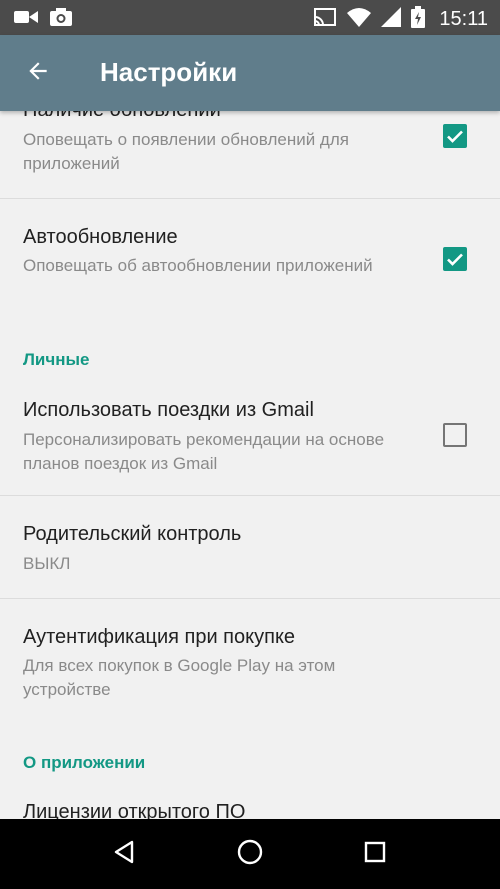  I want to click on recents-square-icon, so click(375, 854).